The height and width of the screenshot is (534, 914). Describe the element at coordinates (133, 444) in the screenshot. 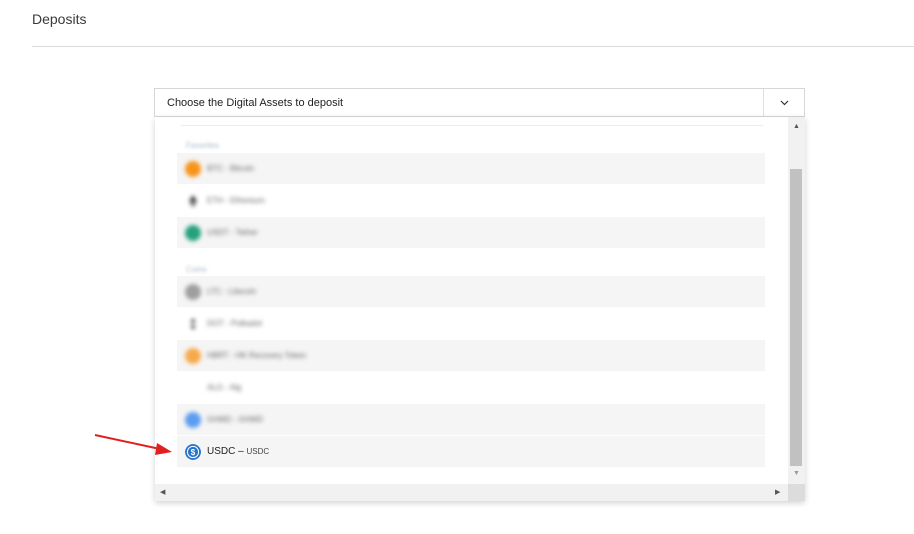

I see `red-arrow-annotation` at that location.